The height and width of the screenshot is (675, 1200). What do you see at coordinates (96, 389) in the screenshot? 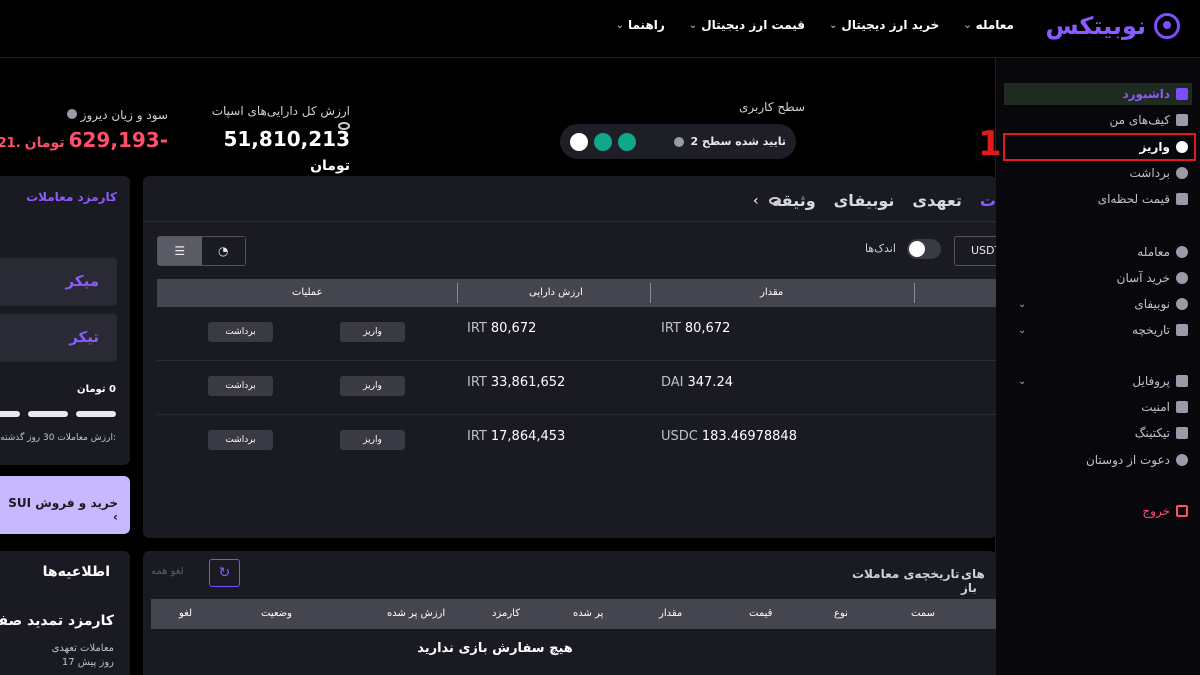
I see `fee-volume-amount: 0 تومان` at bounding box center [96, 389].